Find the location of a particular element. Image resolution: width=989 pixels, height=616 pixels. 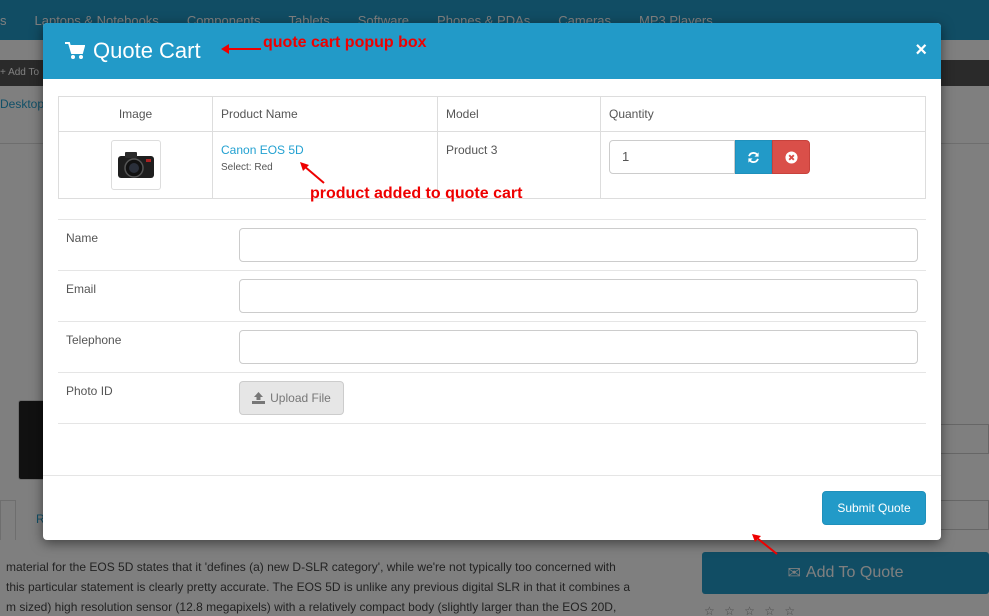

quantity-group: 1 is located at coordinates (763, 157).